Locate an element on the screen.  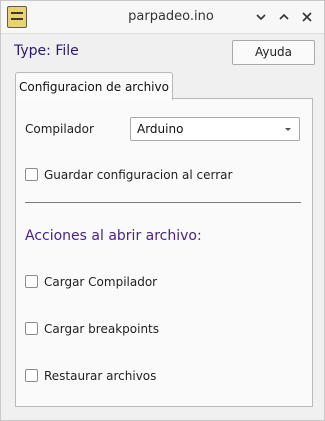
divider is located at coordinates (163, 202).